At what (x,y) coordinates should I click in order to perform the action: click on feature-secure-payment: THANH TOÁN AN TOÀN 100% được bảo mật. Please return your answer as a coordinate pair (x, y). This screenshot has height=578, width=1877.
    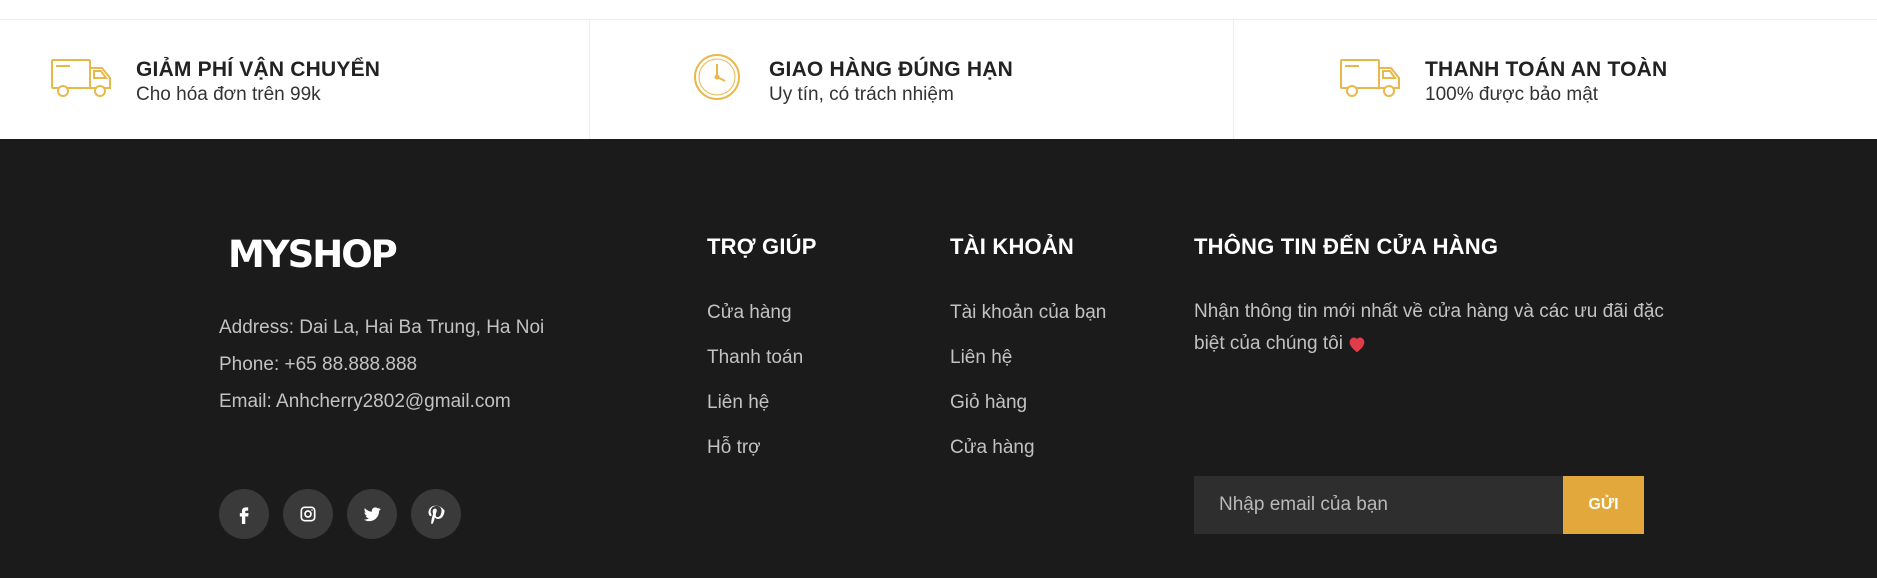
    Looking at the image, I should click on (1555, 79).